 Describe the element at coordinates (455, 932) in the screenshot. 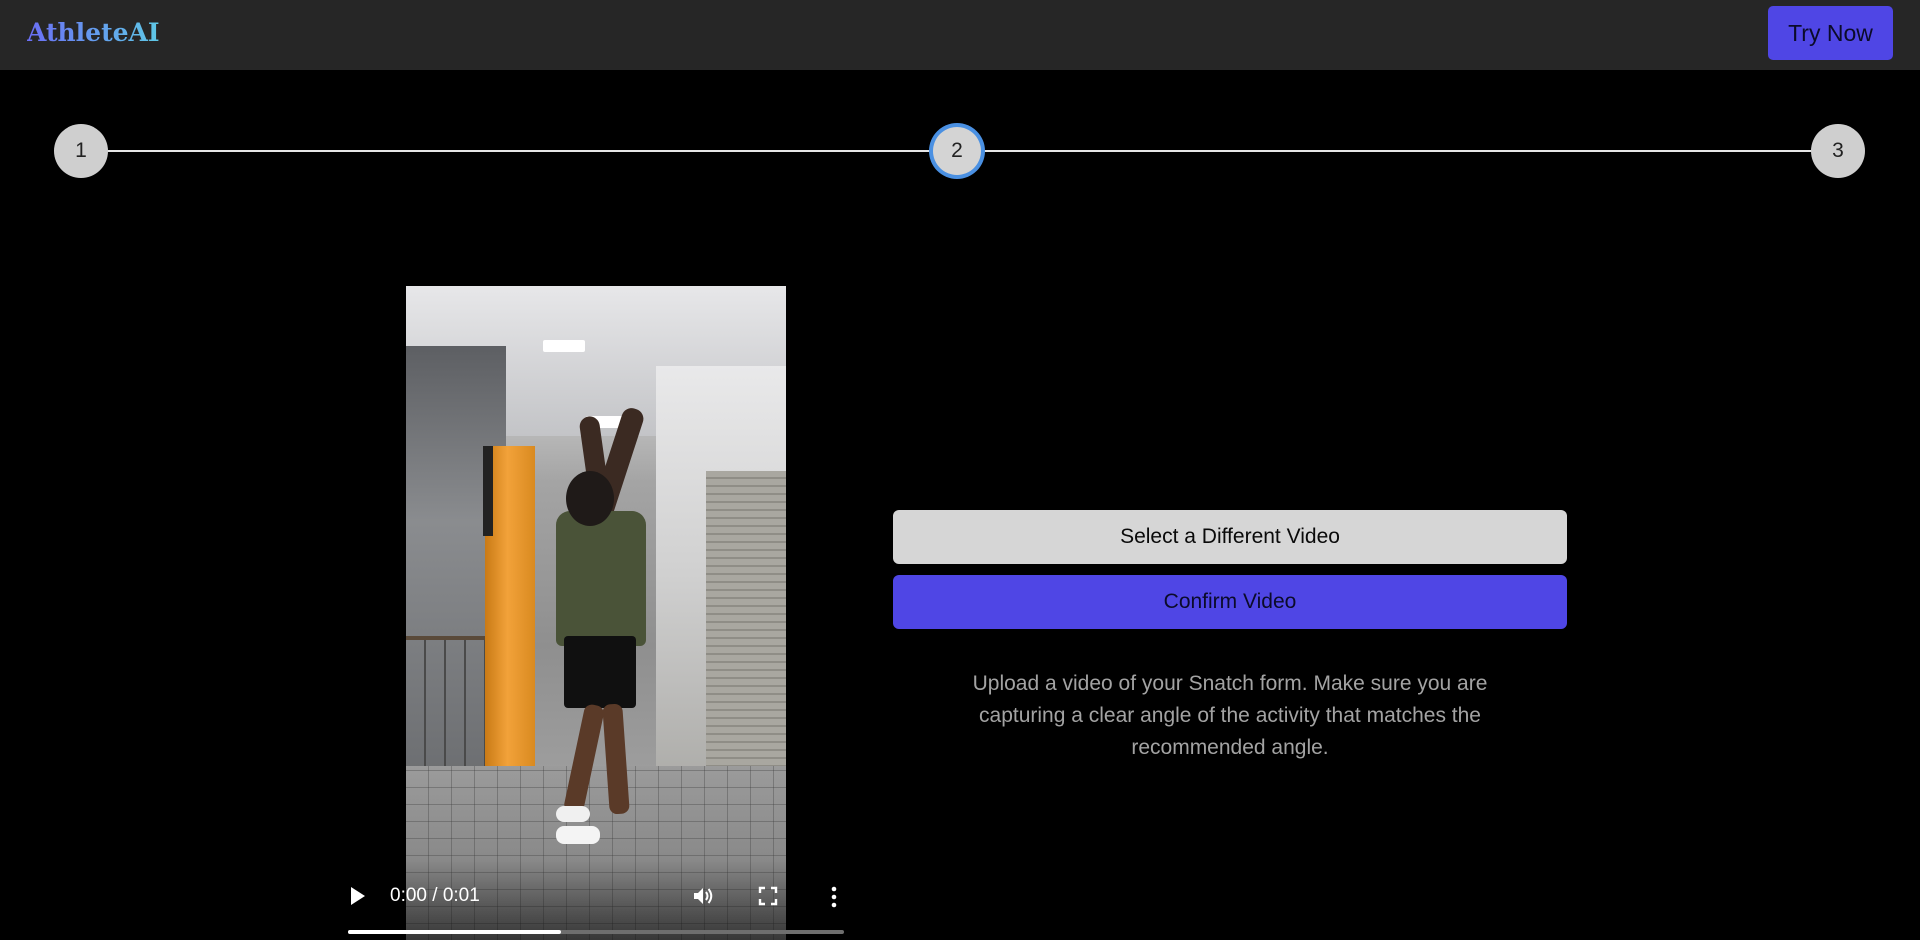

I see `video-progress-fill` at that location.